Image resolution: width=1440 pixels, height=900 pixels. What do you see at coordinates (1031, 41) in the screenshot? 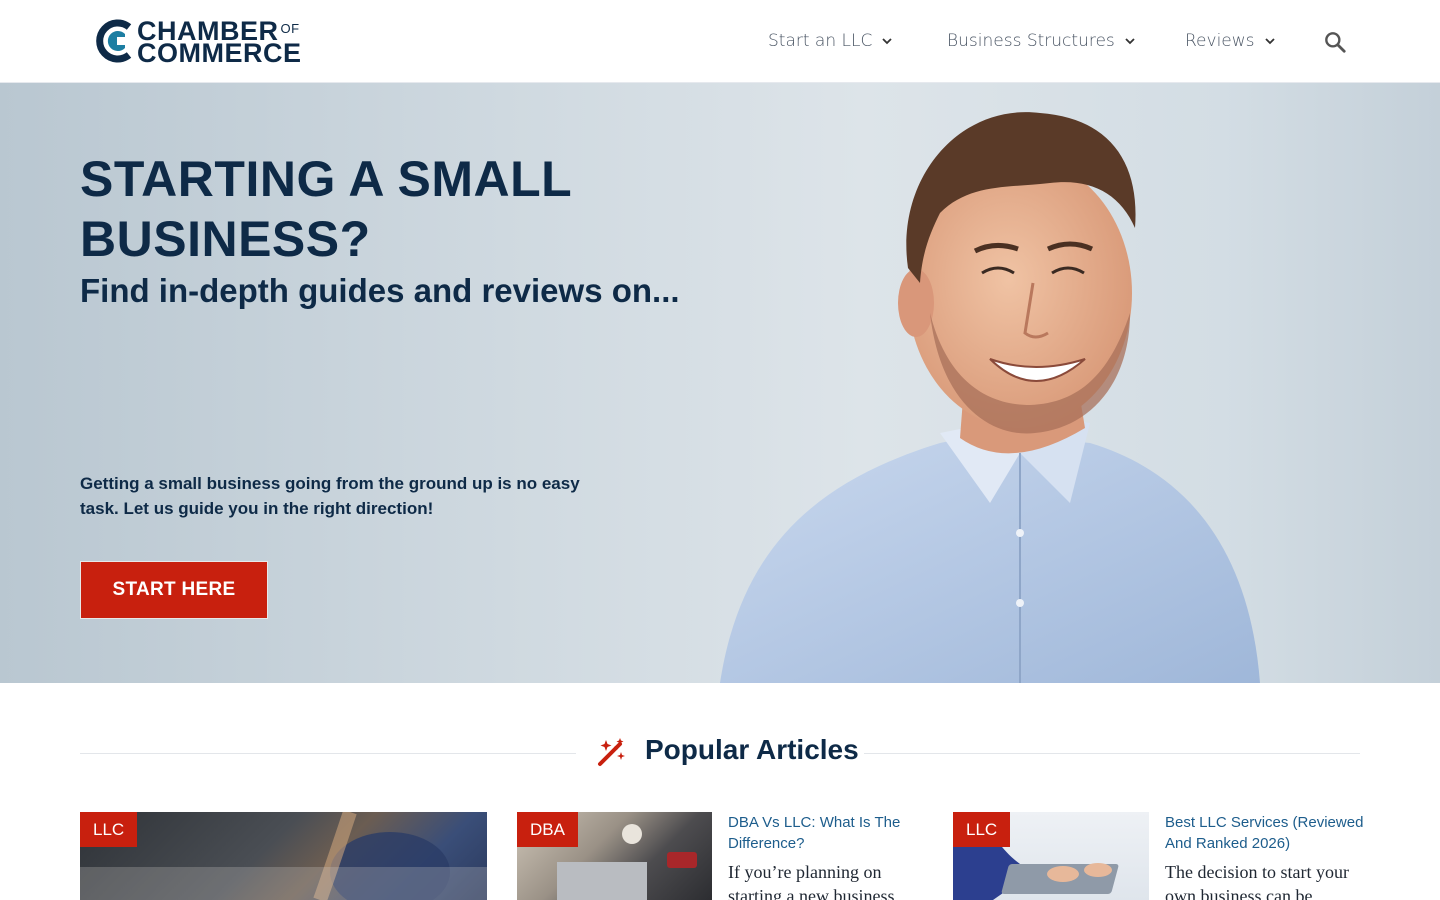
I see `nav-business-structures-label: Business Structures` at bounding box center [1031, 41].